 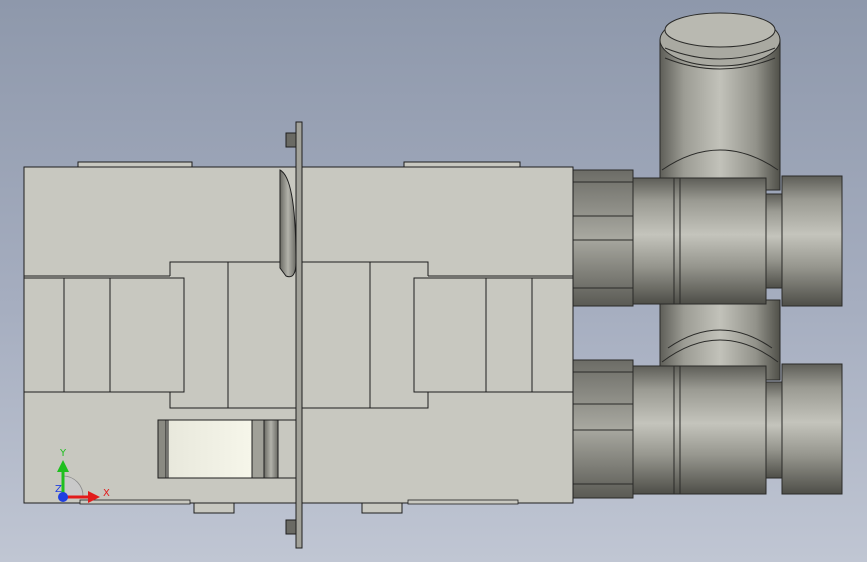 What do you see at coordinates (603, 429) in the screenshot?
I see `hex-nut-bottom` at bounding box center [603, 429].